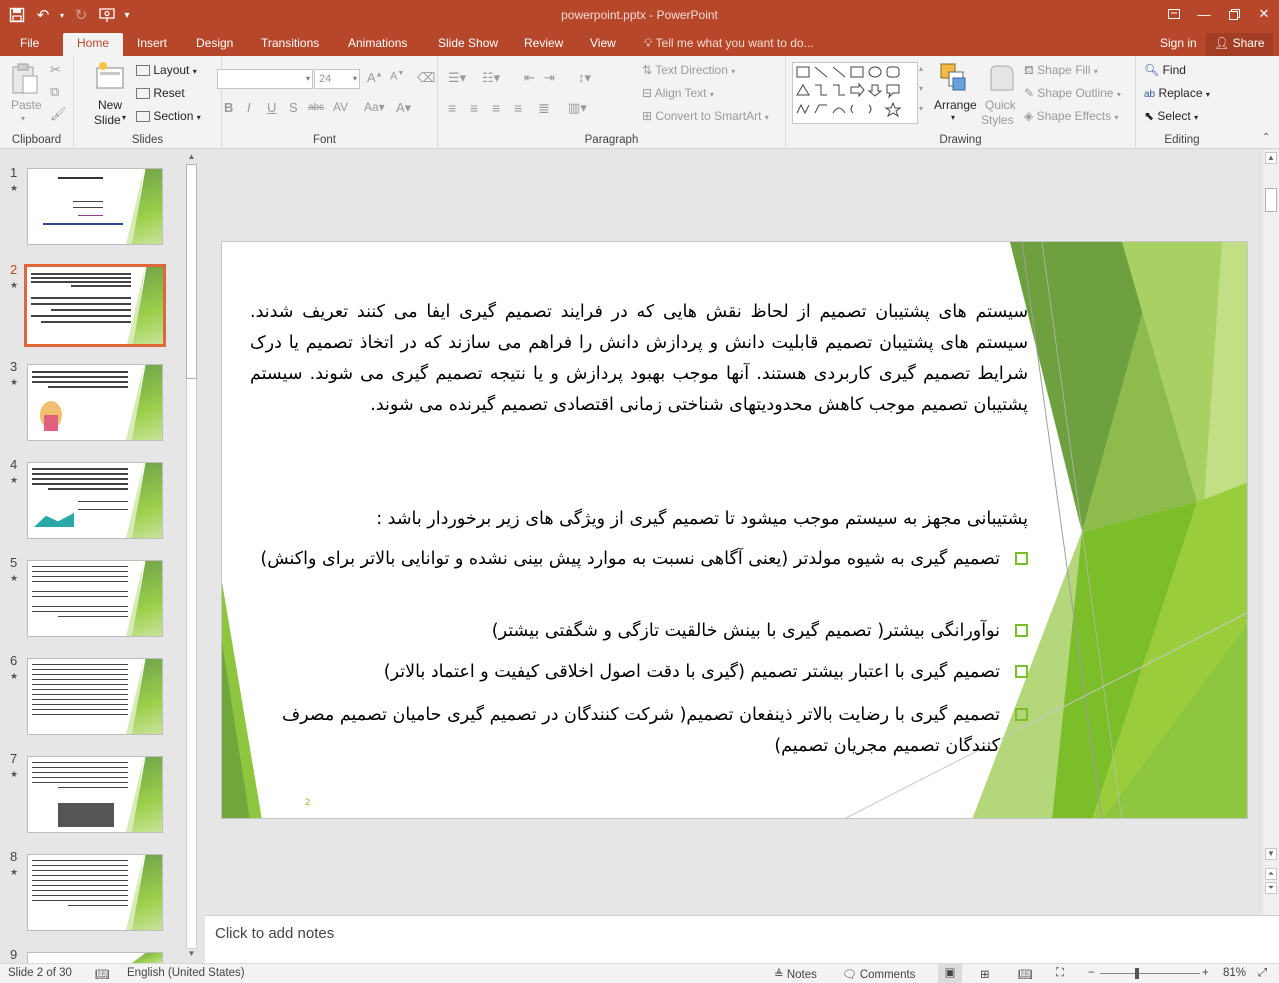 This screenshot has height=983, width=1279. Describe the element at coordinates (1264, 14) in the screenshot. I see `close-icon: ✕` at that location.